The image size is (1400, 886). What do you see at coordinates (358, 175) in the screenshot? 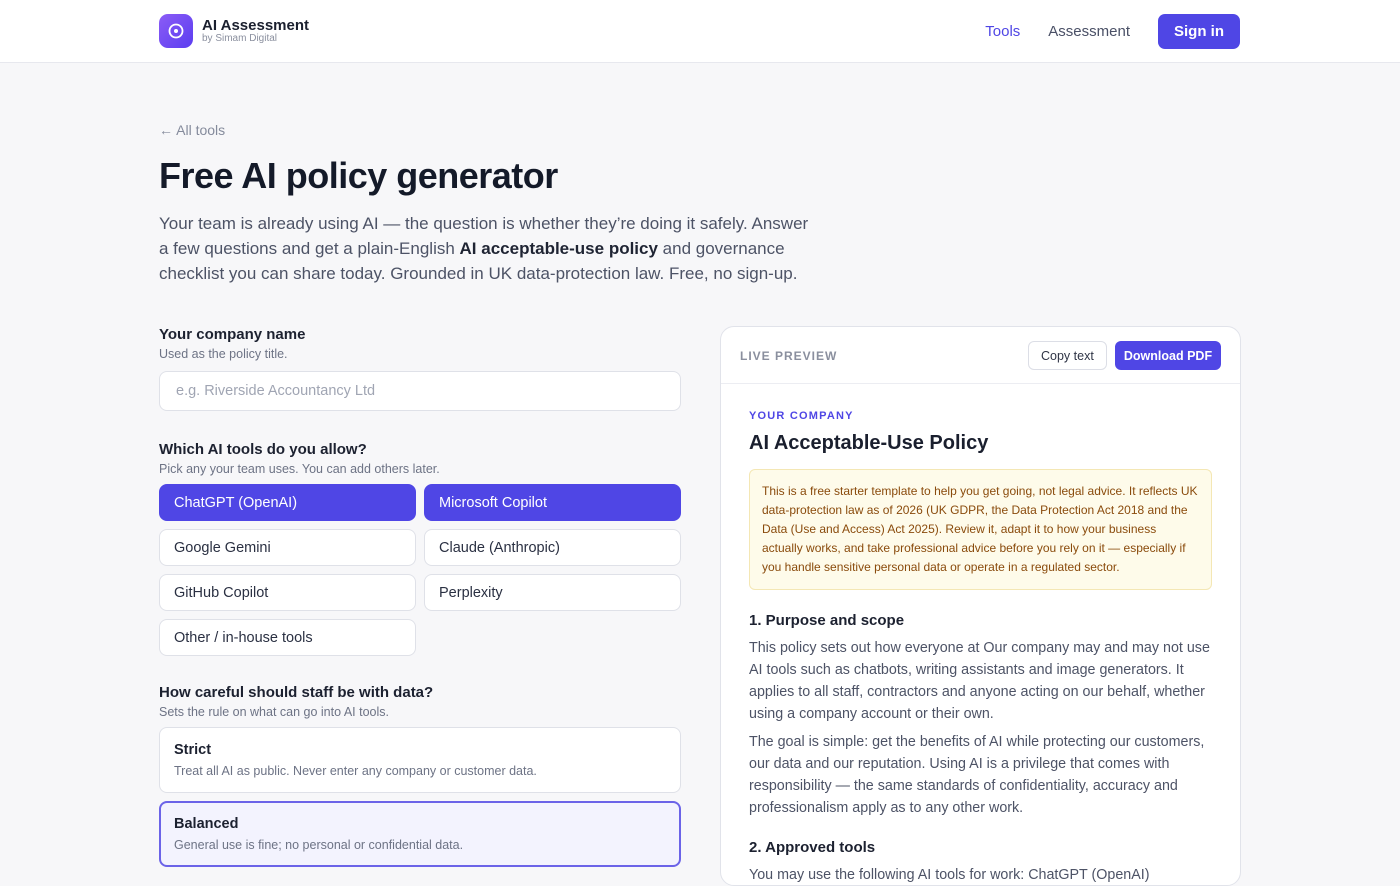
I see `page-title: Free AI policy generator` at bounding box center [358, 175].